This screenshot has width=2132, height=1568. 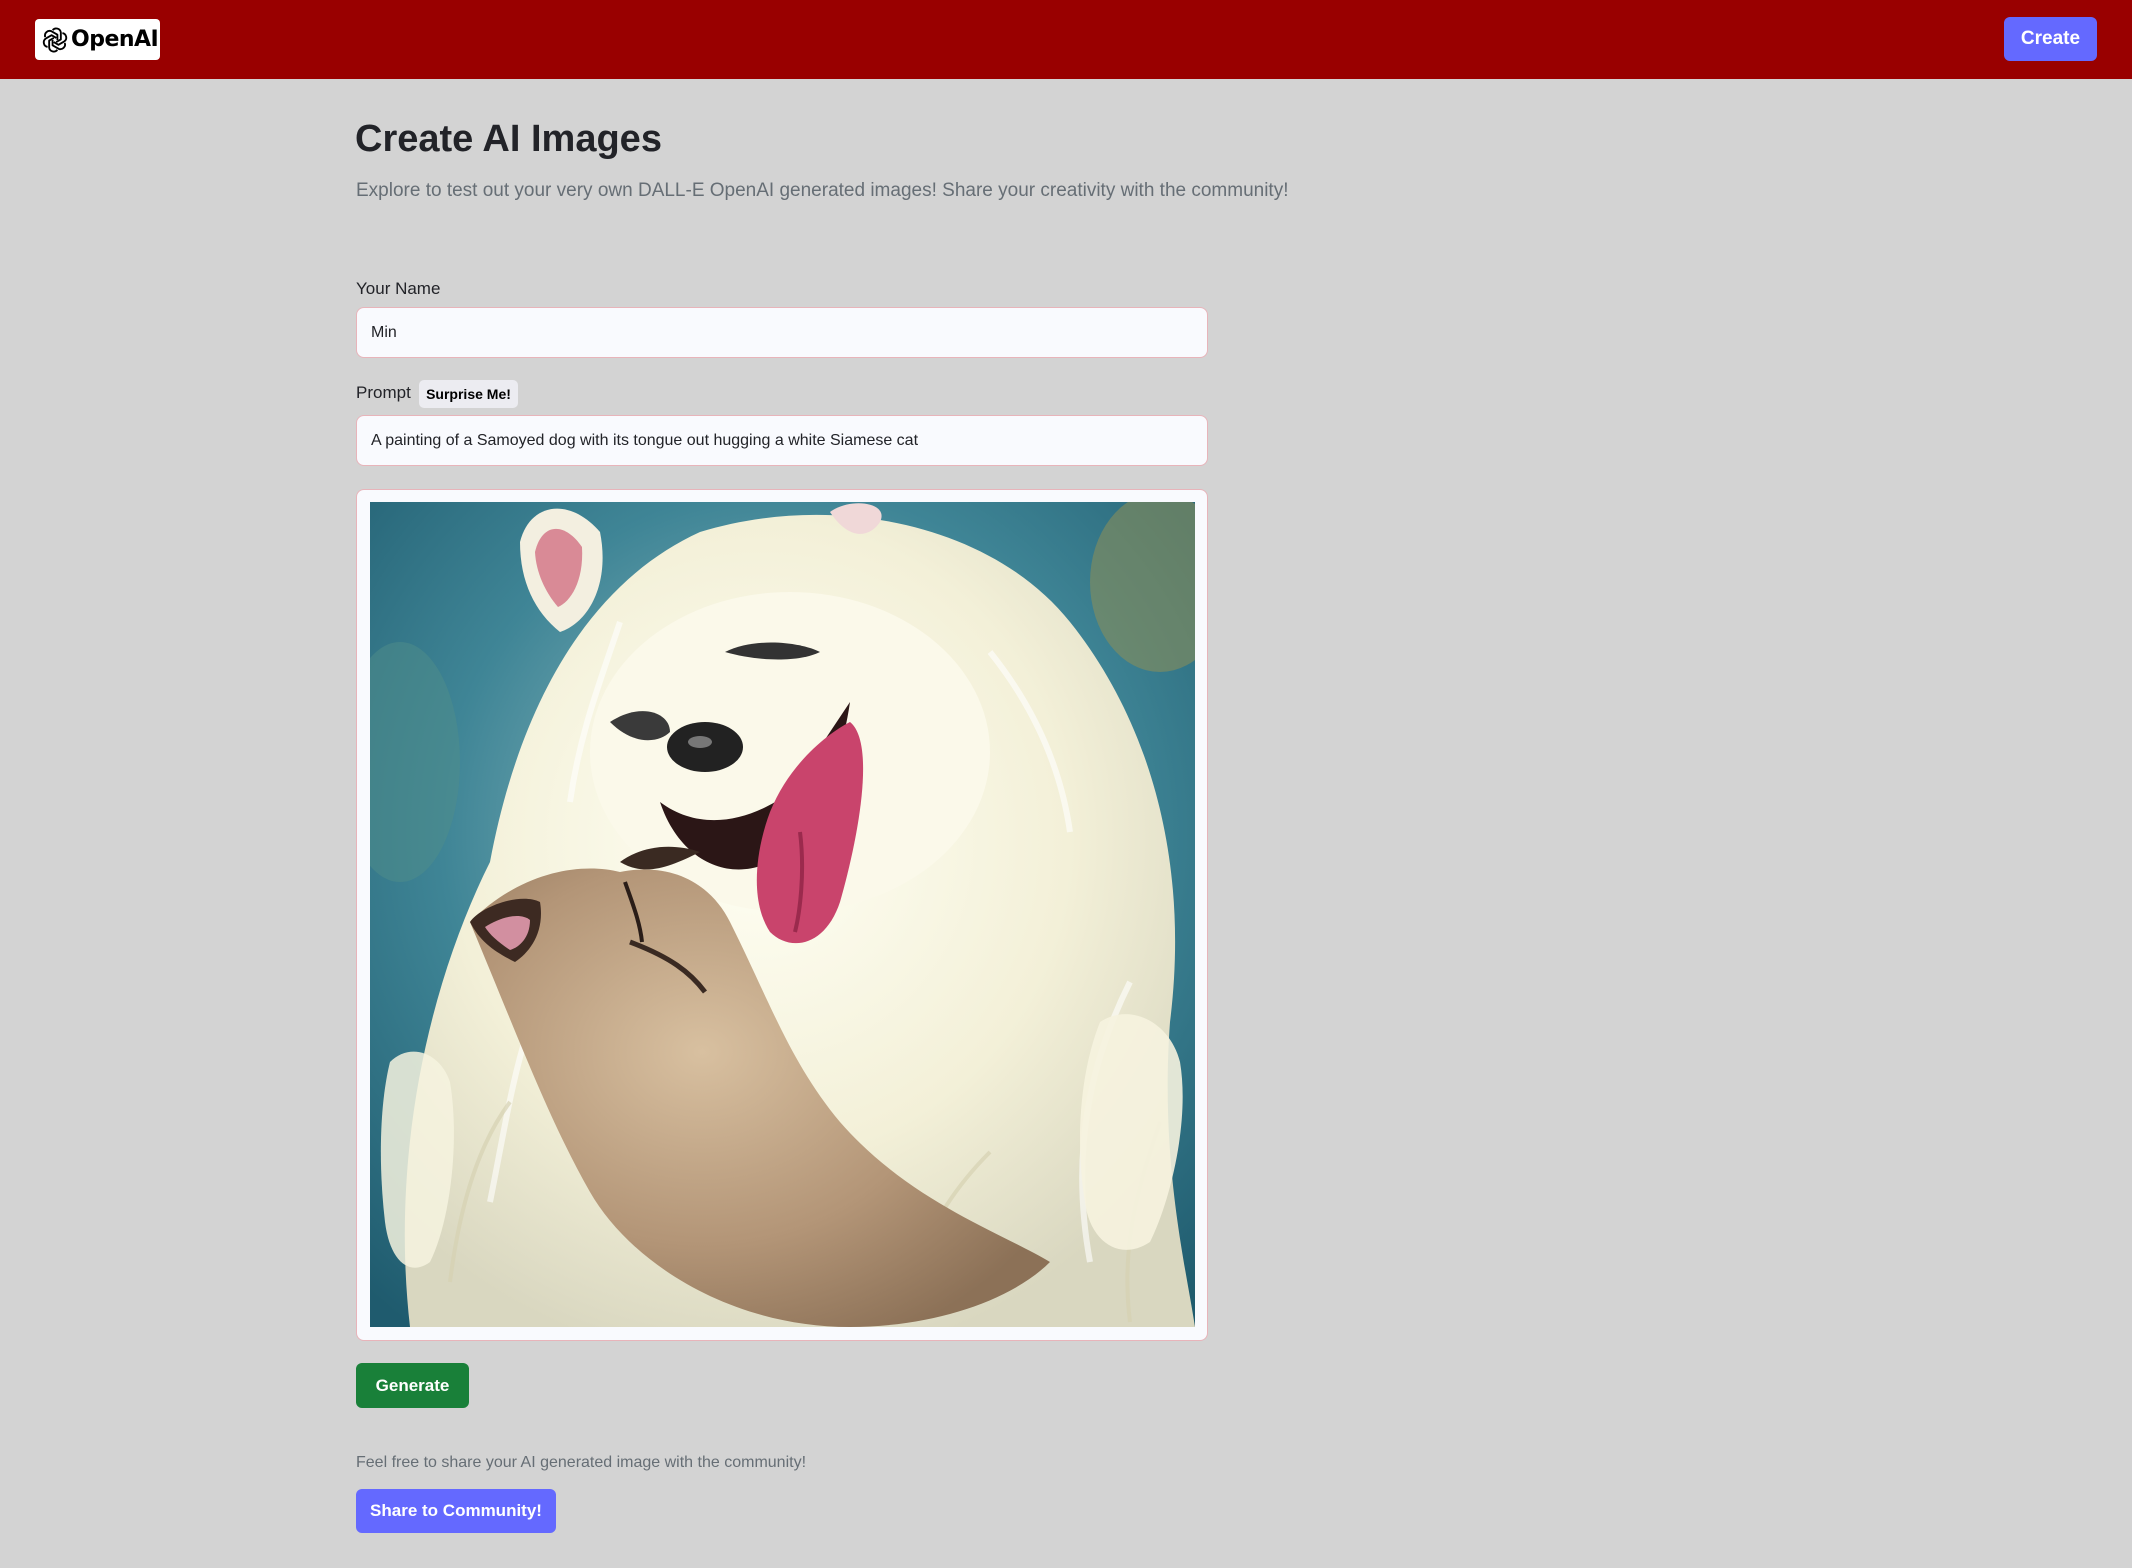 I want to click on top-navbar: OpenAI Create, so click(x=1066, y=39).